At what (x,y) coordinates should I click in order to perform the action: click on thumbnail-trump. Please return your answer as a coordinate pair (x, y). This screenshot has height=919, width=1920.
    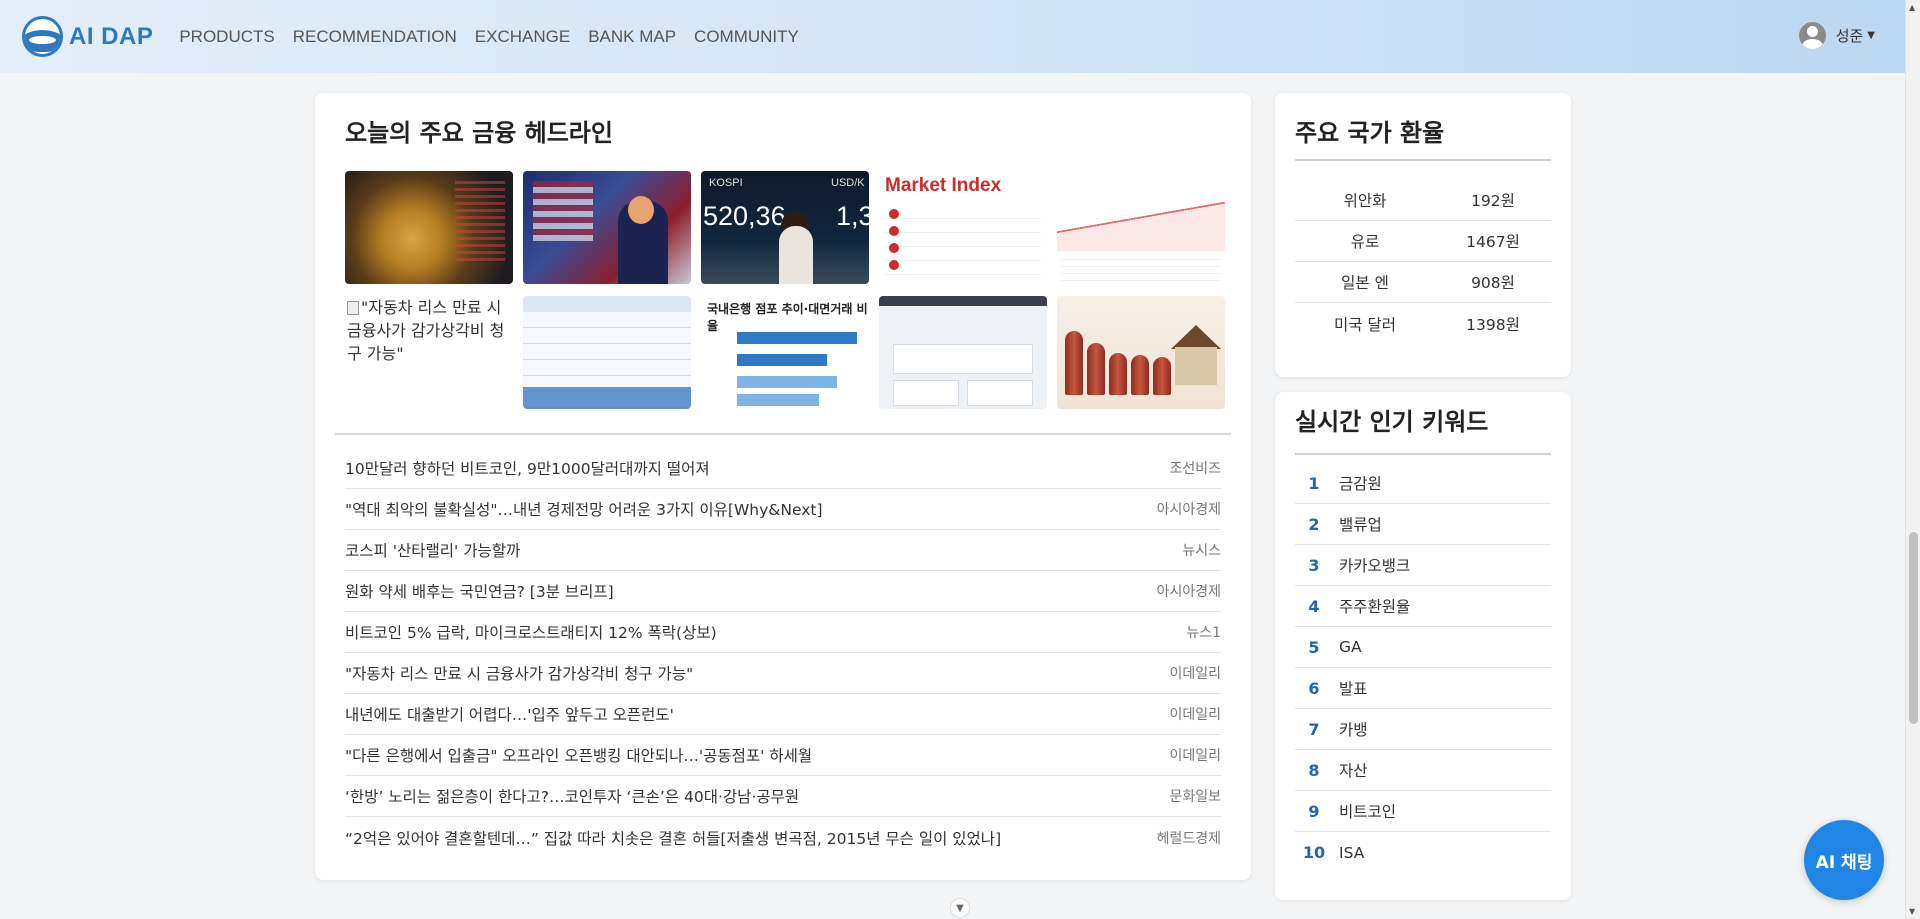
    Looking at the image, I should click on (607, 227).